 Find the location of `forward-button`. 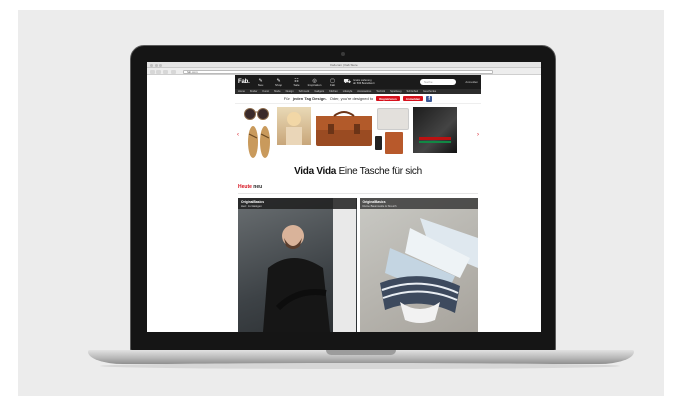

forward-button is located at coordinates (158, 71).